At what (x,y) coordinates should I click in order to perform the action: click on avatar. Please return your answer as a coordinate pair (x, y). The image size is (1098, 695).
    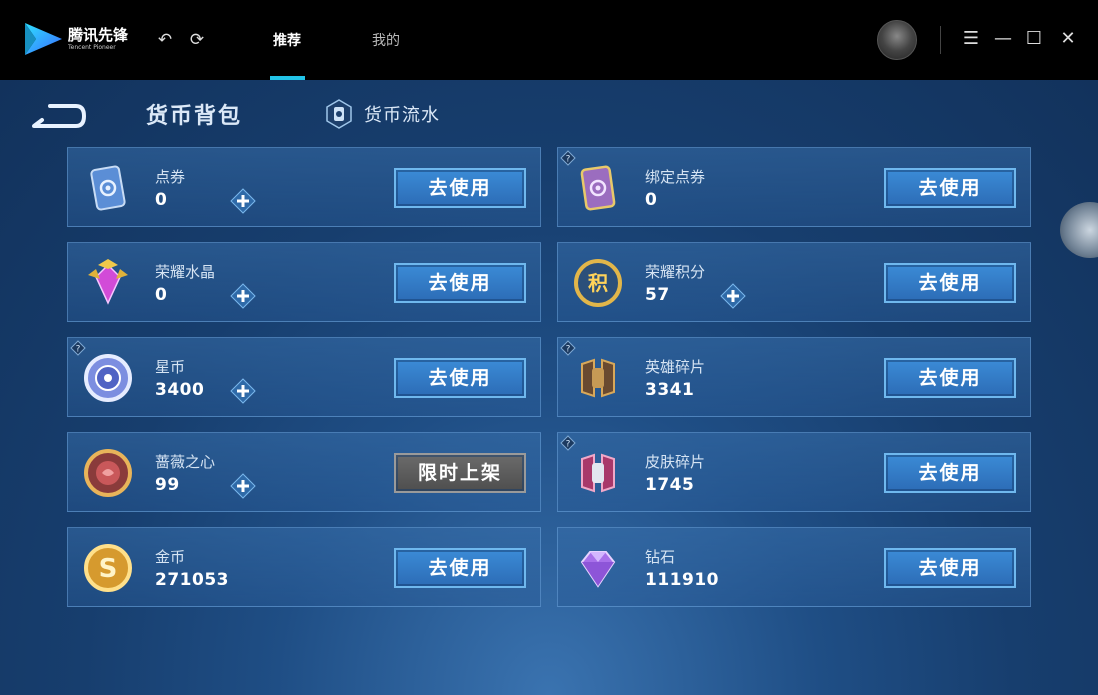
    Looking at the image, I should click on (897, 40).